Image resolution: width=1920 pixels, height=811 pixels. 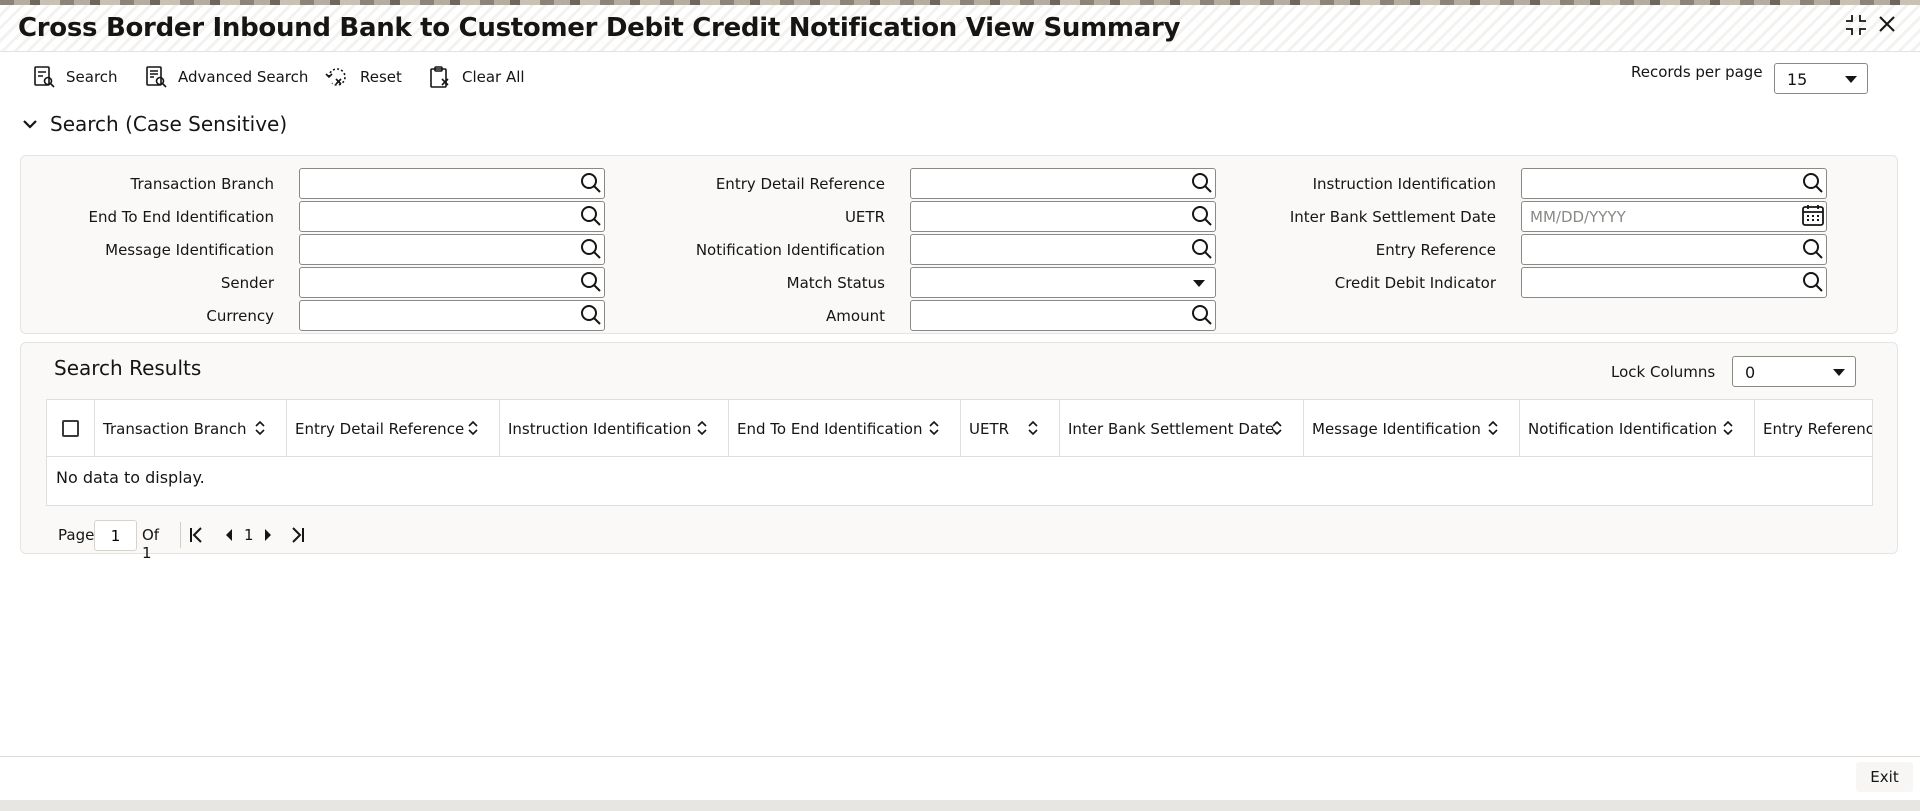 I want to click on entry-reference-input, so click(x=1674, y=249).